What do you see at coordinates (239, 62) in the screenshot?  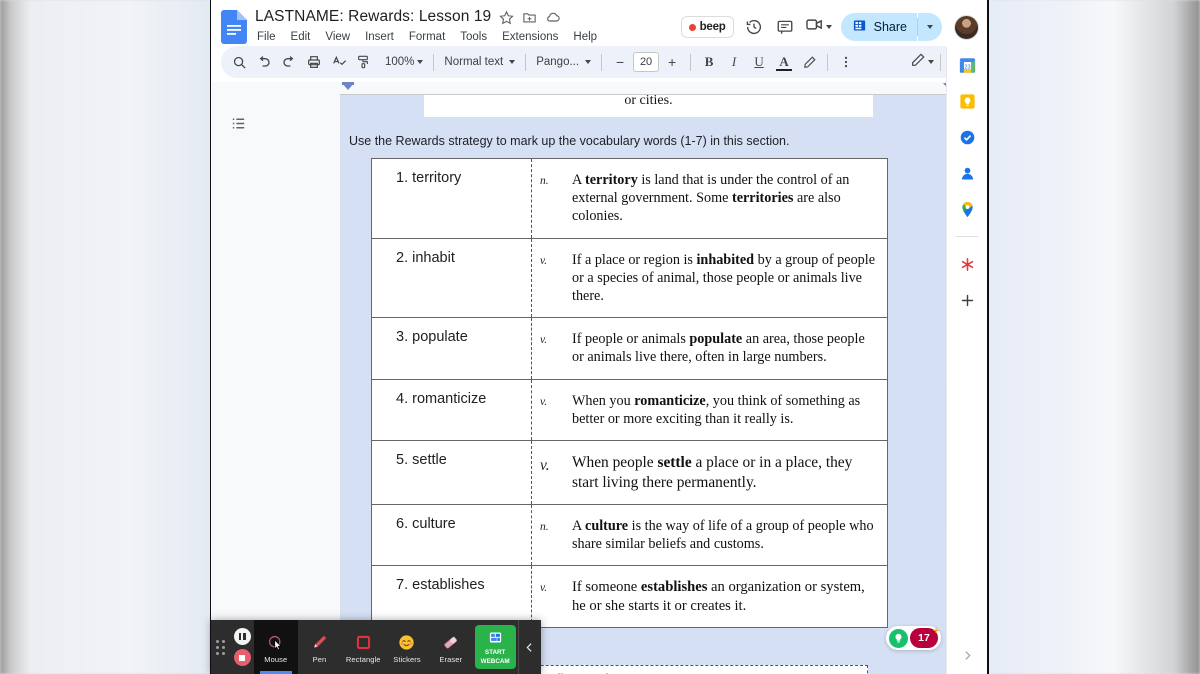 I see `search-icon` at bounding box center [239, 62].